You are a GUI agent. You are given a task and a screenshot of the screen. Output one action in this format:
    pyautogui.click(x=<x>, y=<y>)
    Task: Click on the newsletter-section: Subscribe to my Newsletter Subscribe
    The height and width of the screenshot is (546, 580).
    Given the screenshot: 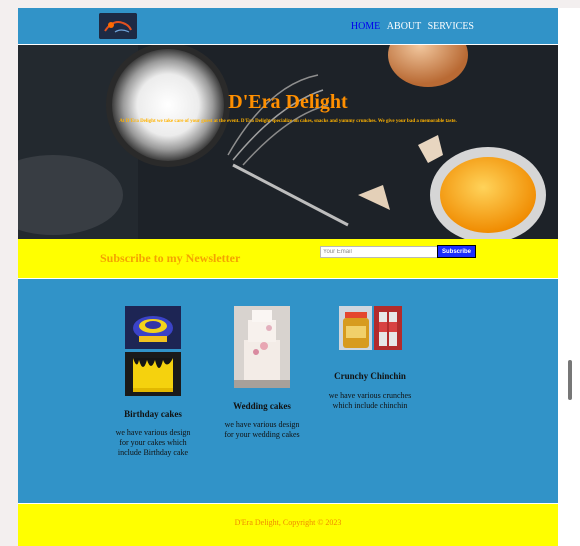 What is the action you would take?
    pyautogui.click(x=288, y=258)
    